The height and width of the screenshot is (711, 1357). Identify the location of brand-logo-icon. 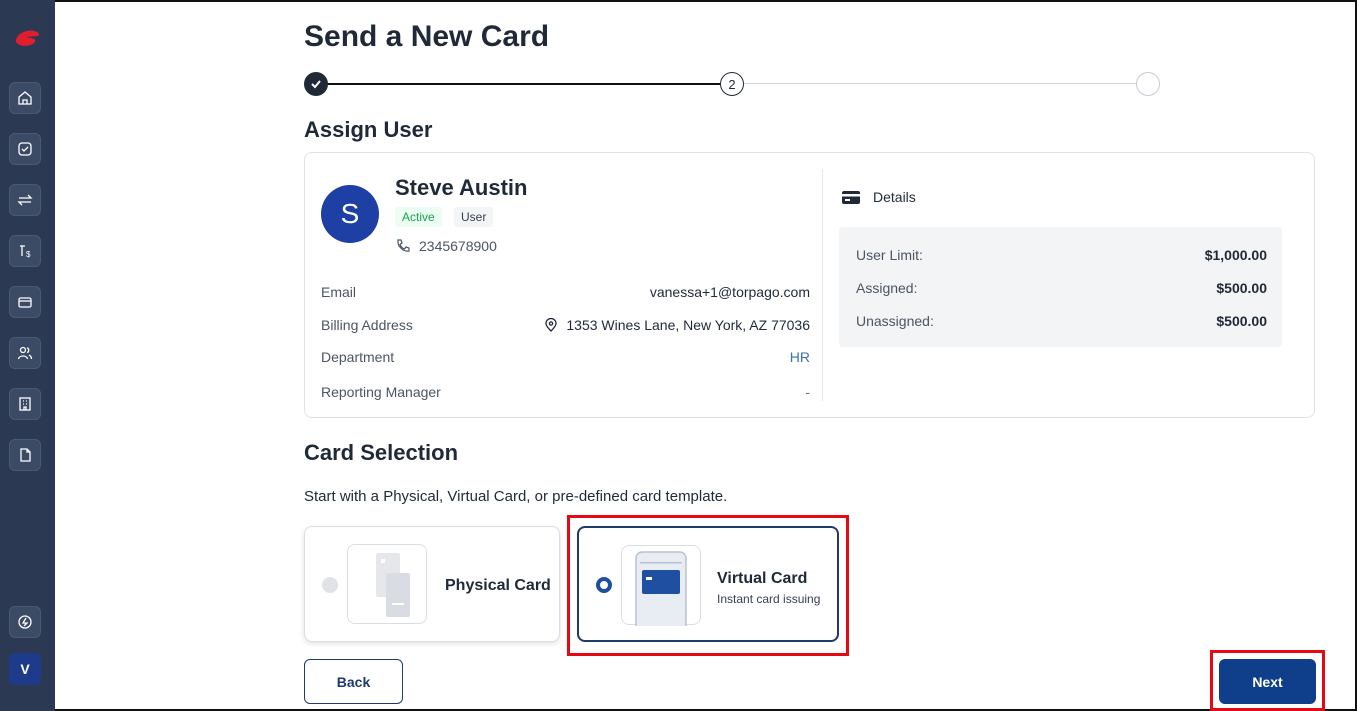
(27, 37).